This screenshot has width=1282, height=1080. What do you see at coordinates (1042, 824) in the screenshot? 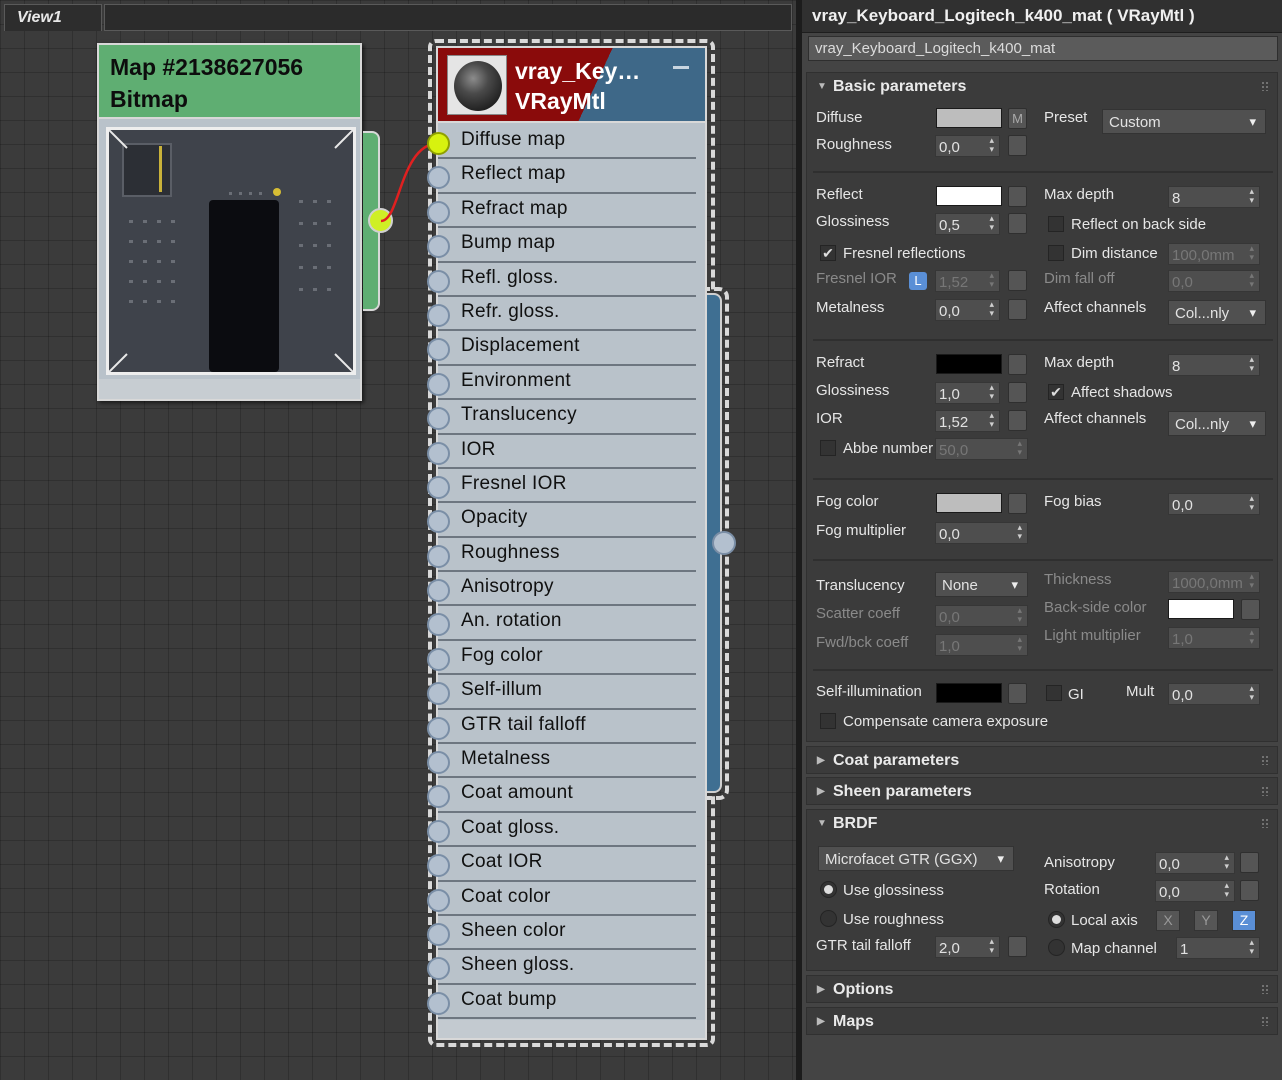
I see `brdf-header: ▼ BRDF` at bounding box center [1042, 824].